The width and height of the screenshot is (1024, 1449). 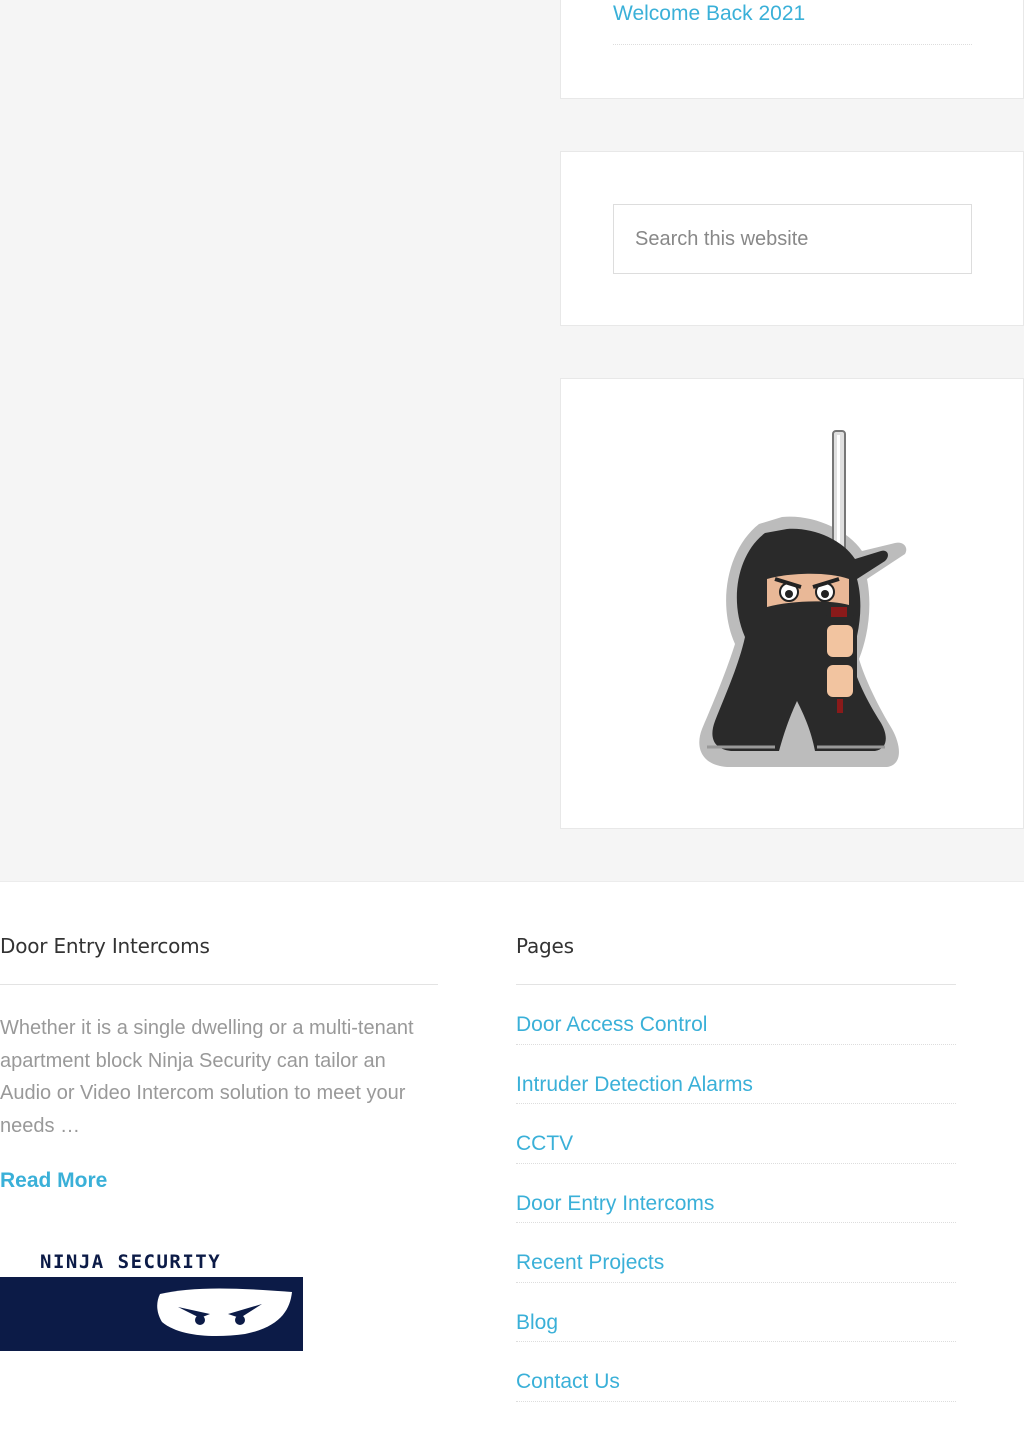 I want to click on ninja-security-logo: NINJA SECURITY, so click(x=151, y=1297).